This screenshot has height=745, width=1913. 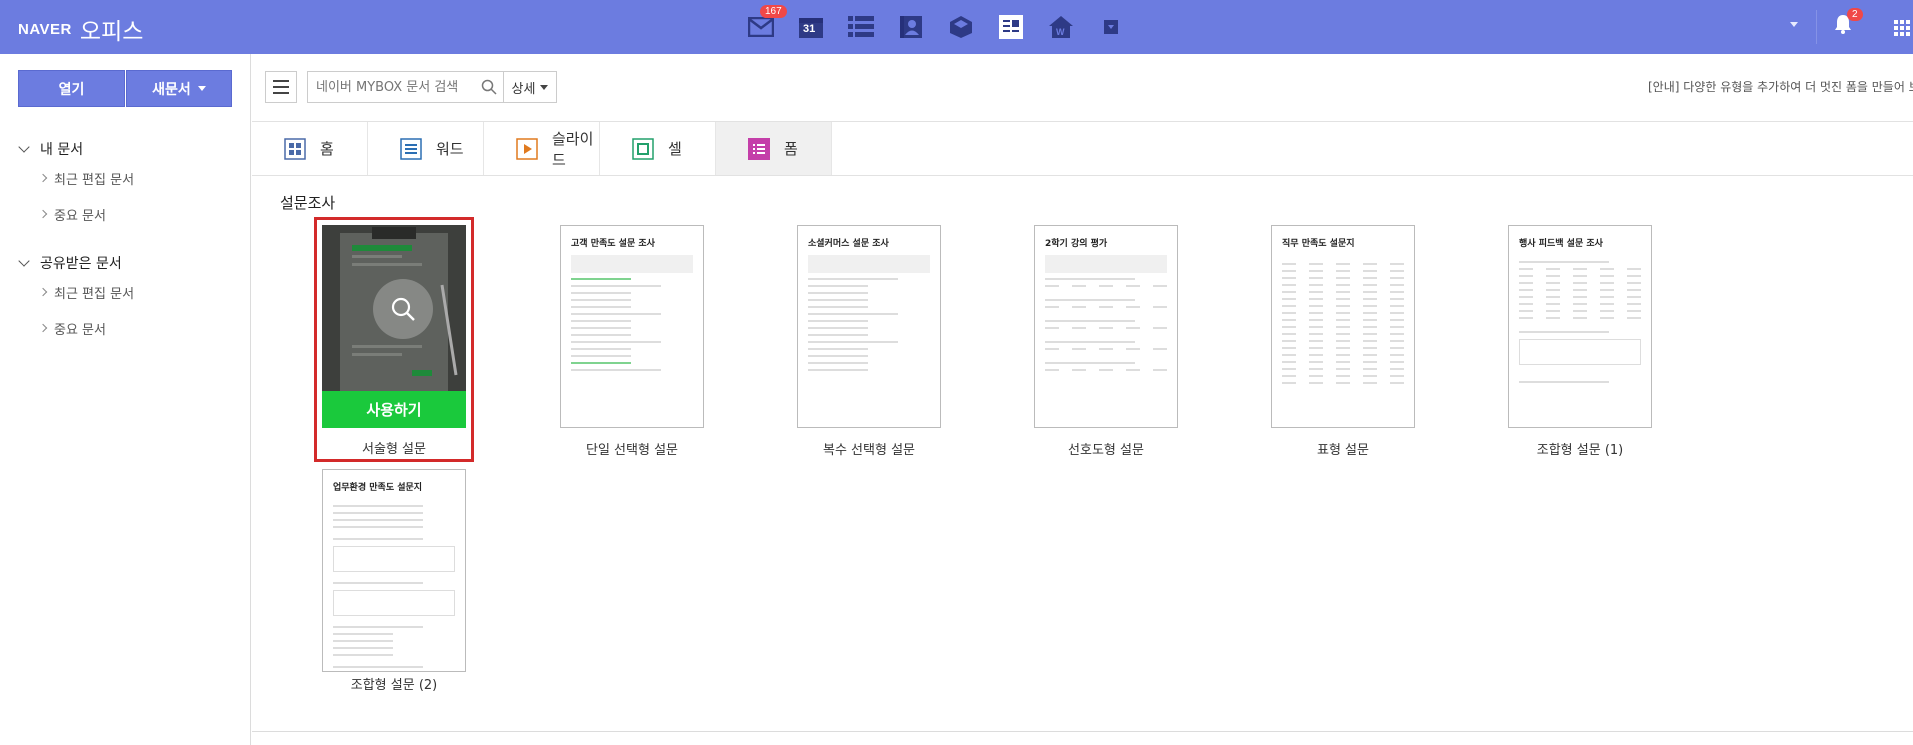 What do you see at coordinates (1561, 244) in the screenshot?
I see `thumbnail-title: 행사 피드백 설문 조사` at bounding box center [1561, 244].